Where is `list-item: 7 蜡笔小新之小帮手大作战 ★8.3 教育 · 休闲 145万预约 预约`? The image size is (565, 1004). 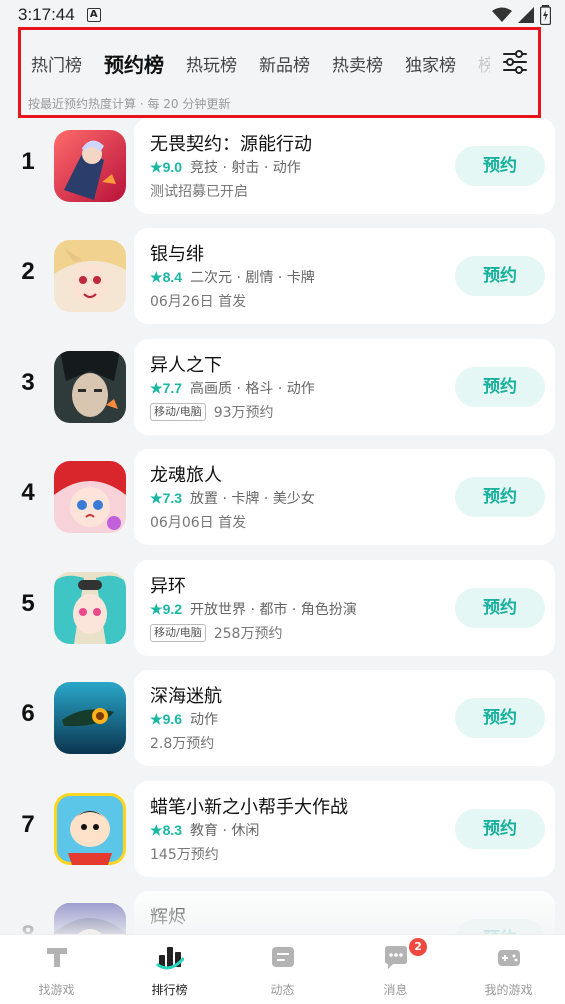 list-item: 7 蜡笔小新之小帮手大作战 ★8.3 教育 · 休闲 145万预约 预约 is located at coordinates (282, 829).